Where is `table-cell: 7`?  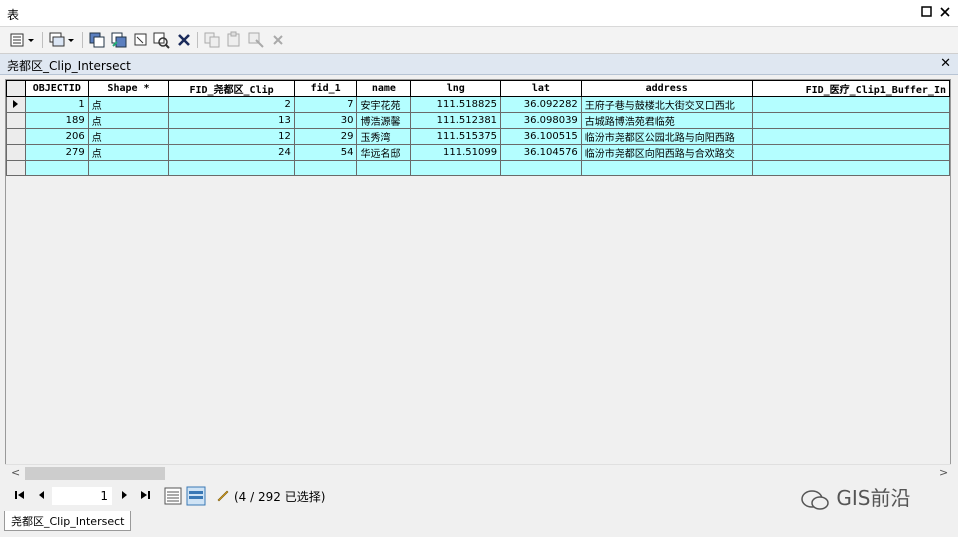 table-cell: 7 is located at coordinates (325, 104).